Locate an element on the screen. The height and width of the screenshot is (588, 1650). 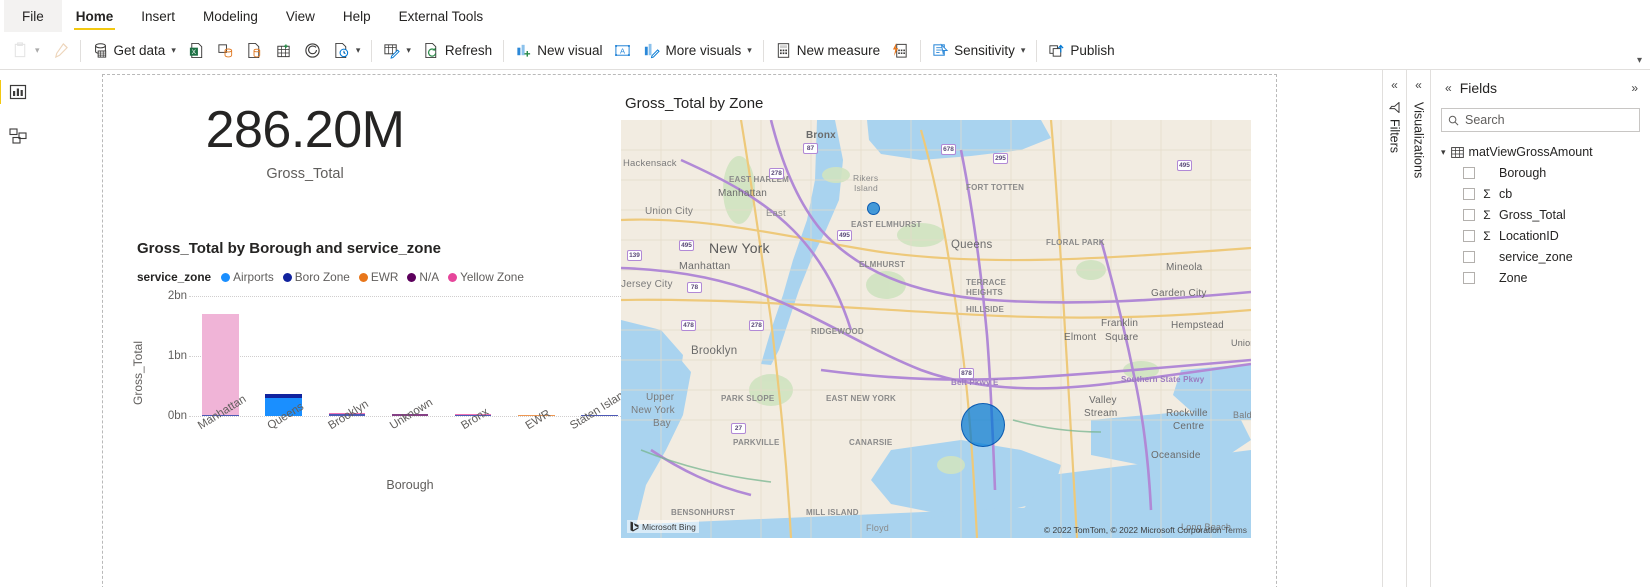
text-box-button: A is located at coordinates (622, 51).